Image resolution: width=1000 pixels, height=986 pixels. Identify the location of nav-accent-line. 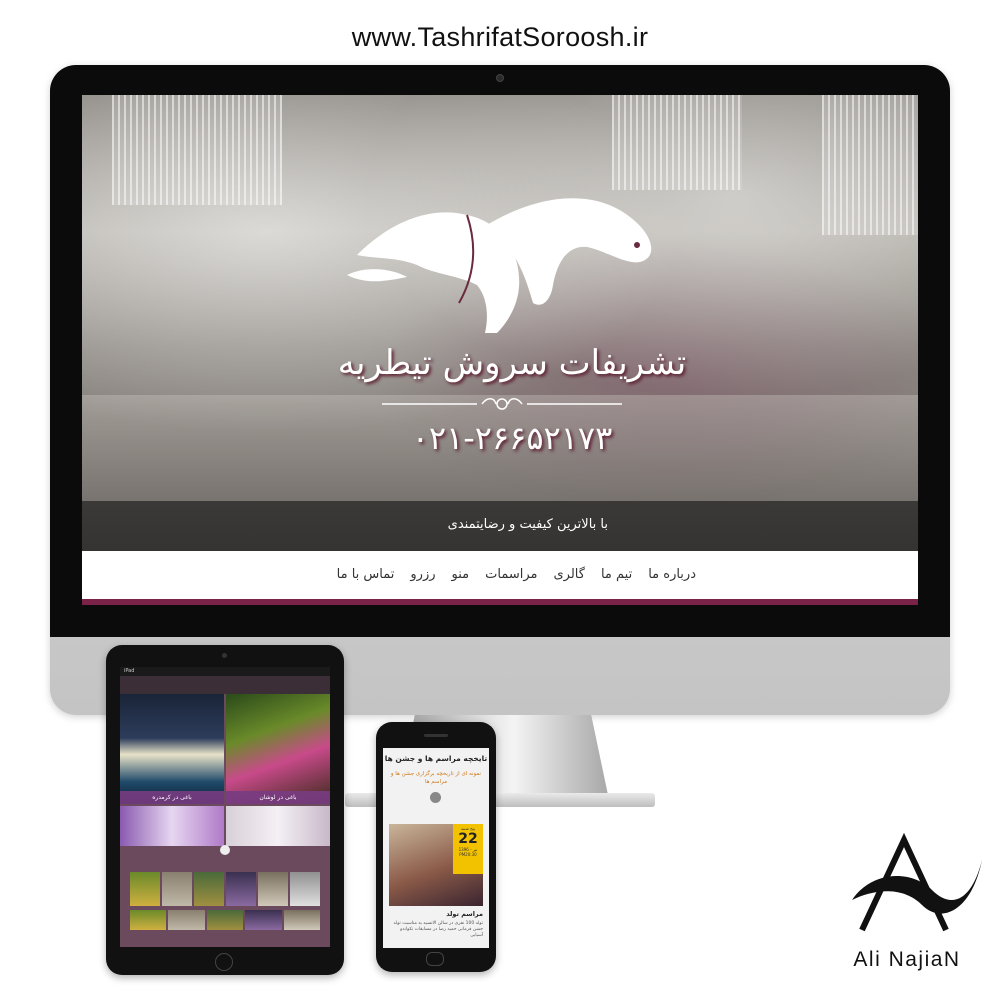
(500, 602).